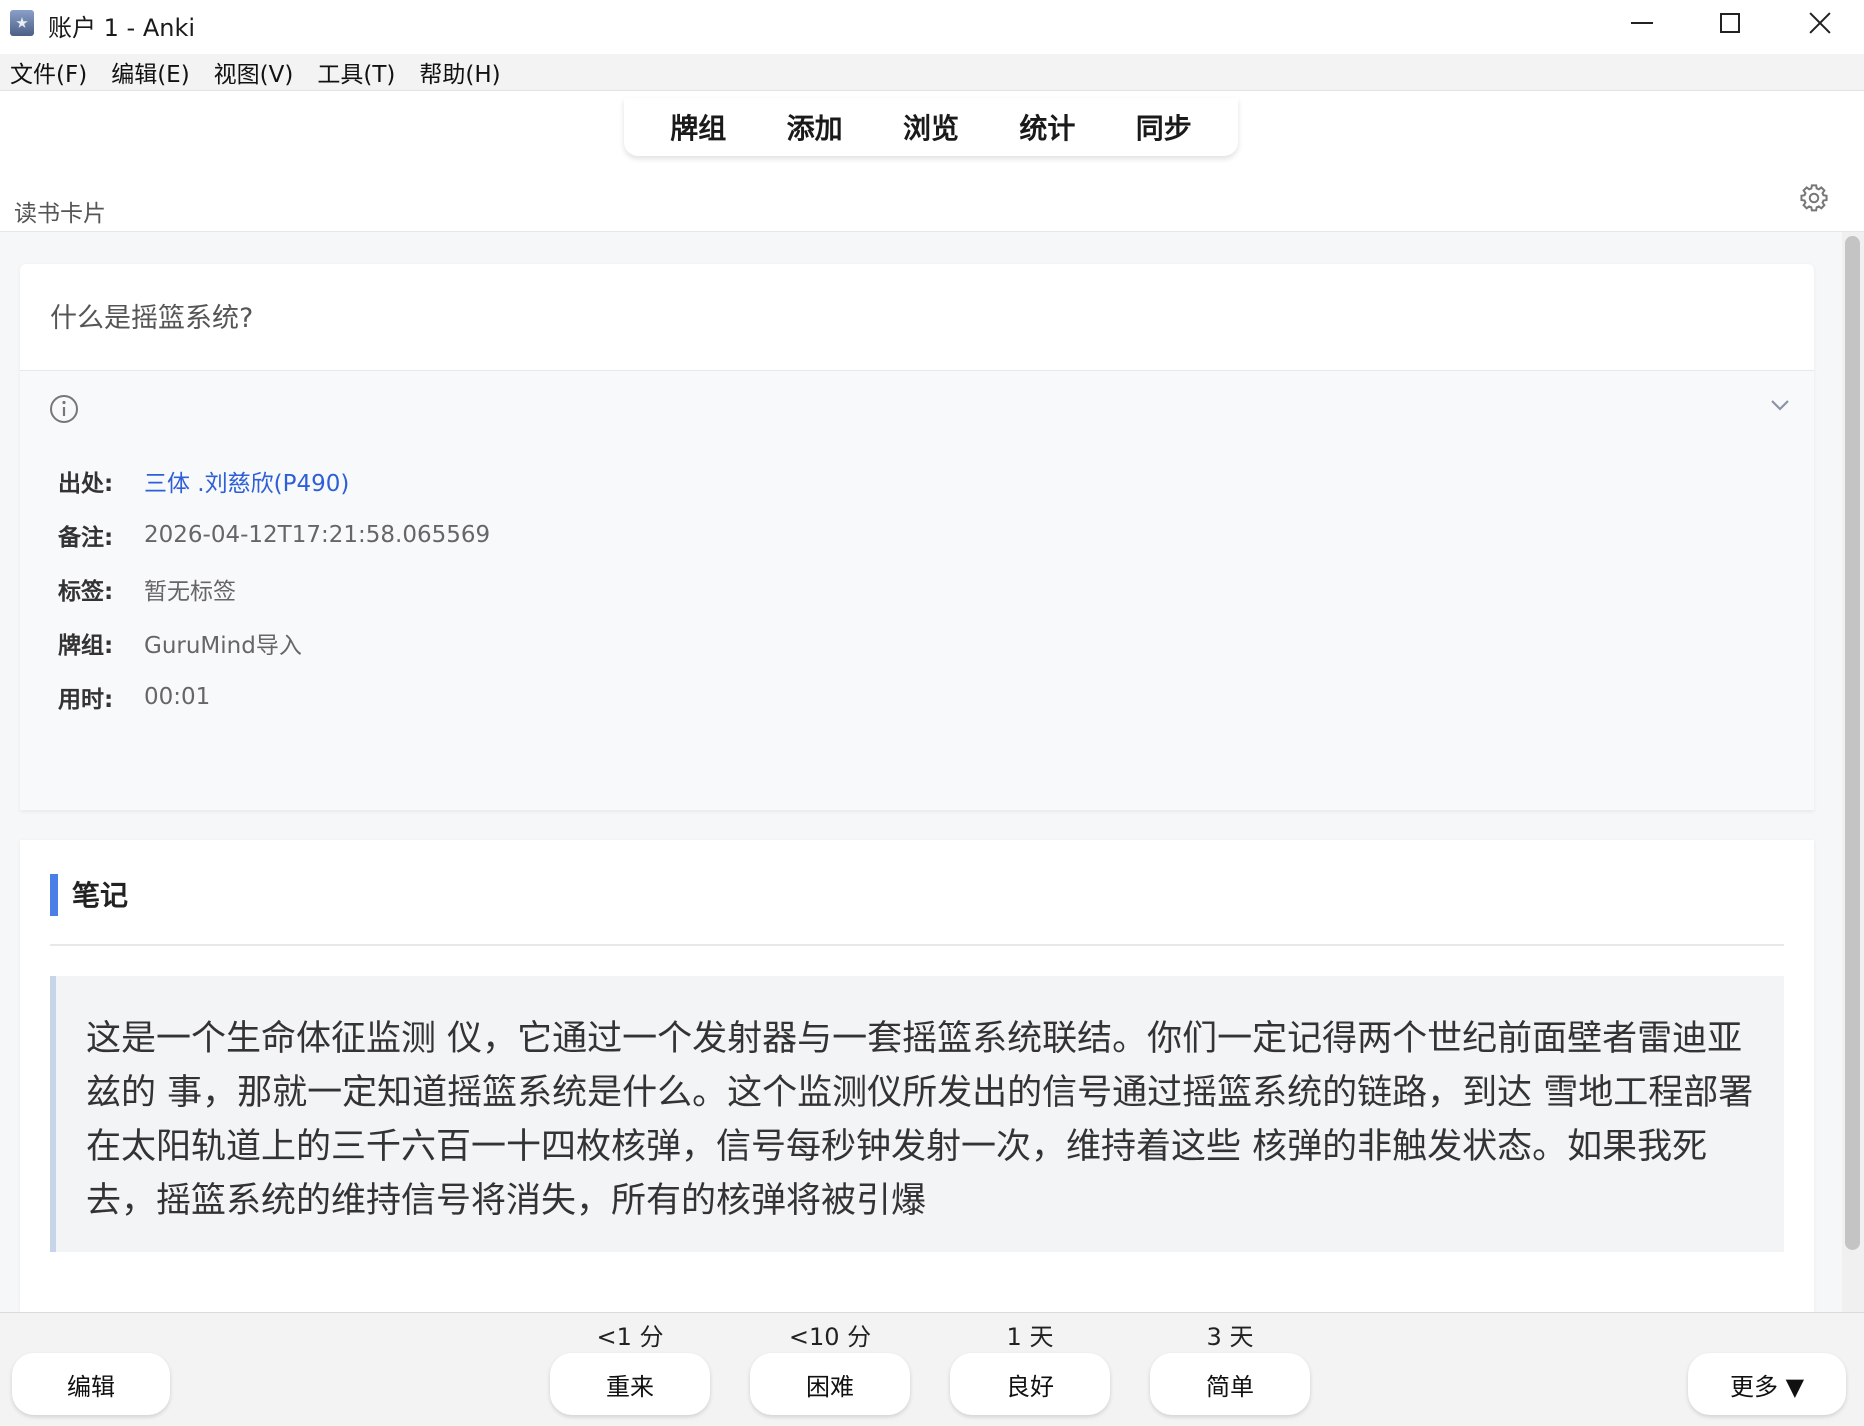 Image resolution: width=1864 pixels, height=1426 pixels. I want to click on toolbar-decks: 牌组, so click(698, 127).